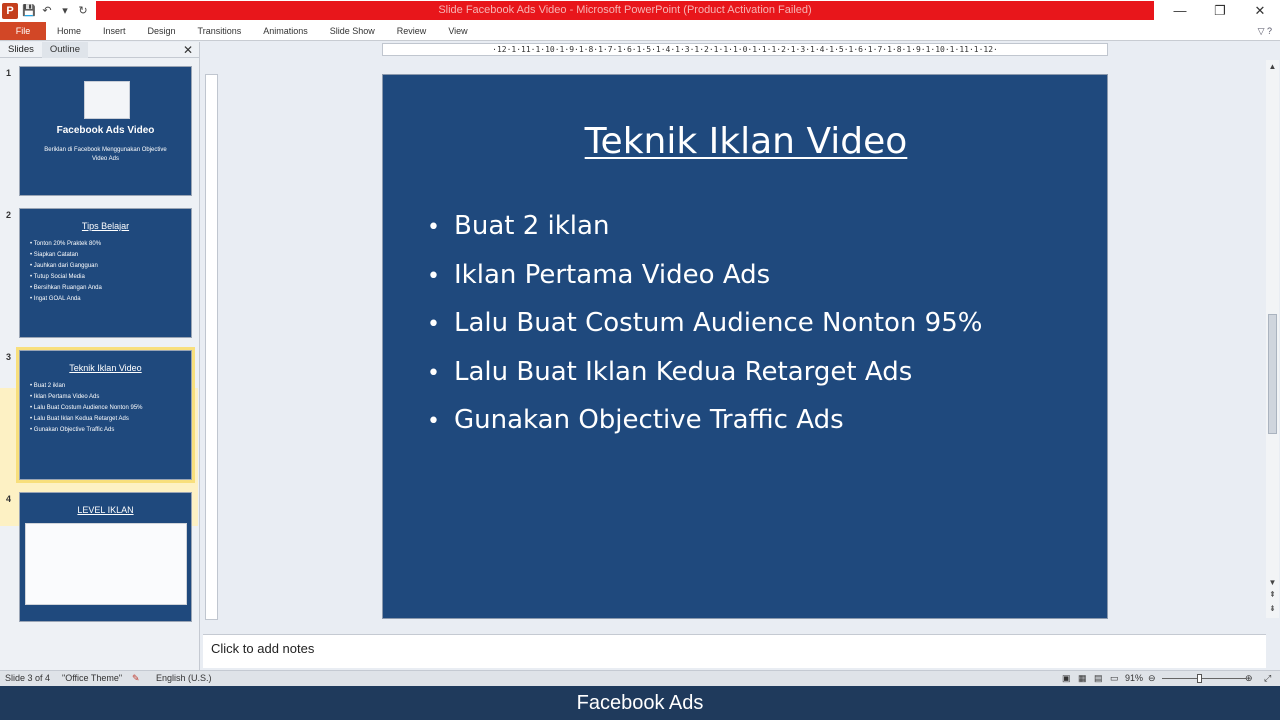  What do you see at coordinates (29, 11) in the screenshot?
I see `save-icon: 💾` at bounding box center [29, 11].